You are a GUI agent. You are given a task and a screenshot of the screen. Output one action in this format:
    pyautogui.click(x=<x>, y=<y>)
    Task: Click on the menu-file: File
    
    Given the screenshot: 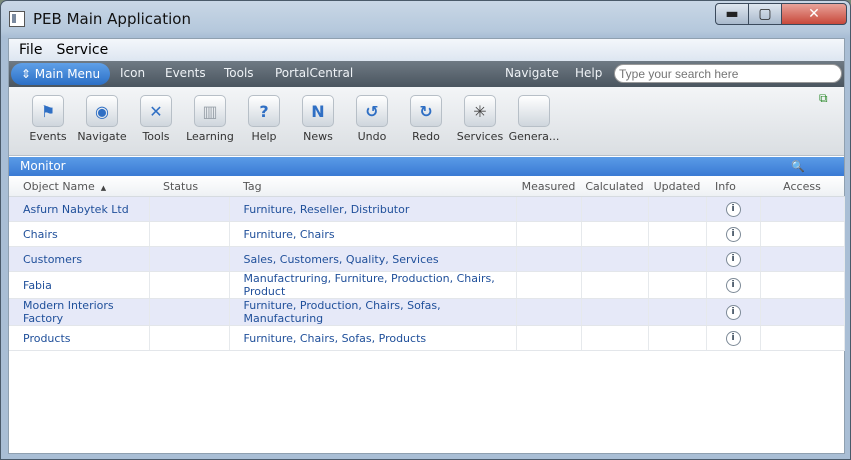 What is the action you would take?
    pyautogui.click(x=30, y=50)
    